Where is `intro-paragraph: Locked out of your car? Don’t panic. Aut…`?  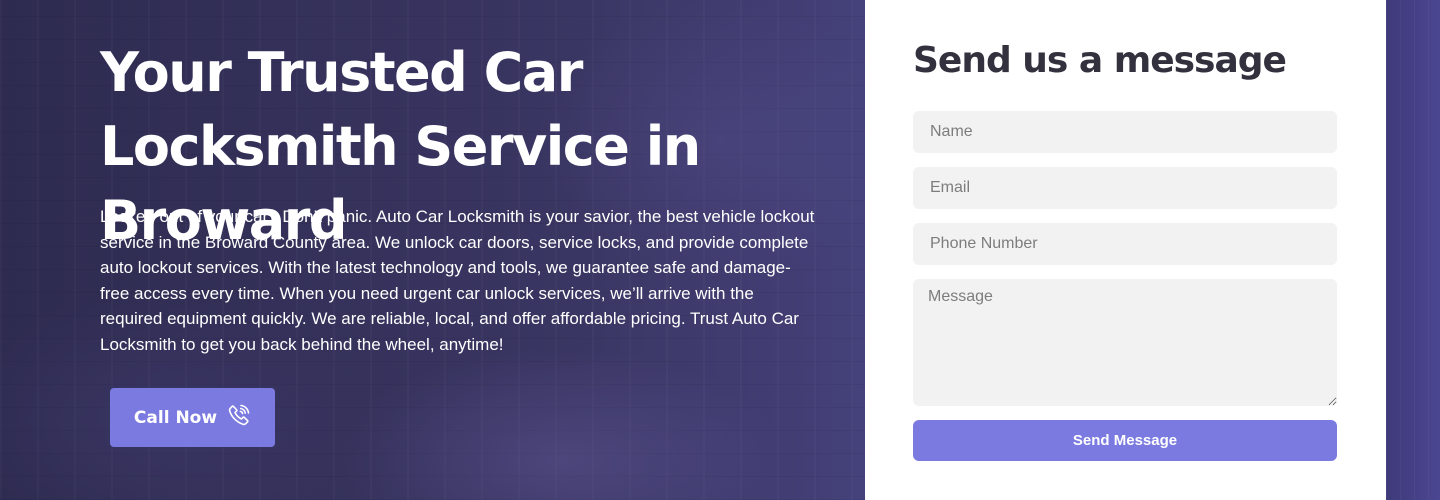
intro-paragraph: Locked out of your car? Don’t panic. Aut… is located at coordinates (457, 280).